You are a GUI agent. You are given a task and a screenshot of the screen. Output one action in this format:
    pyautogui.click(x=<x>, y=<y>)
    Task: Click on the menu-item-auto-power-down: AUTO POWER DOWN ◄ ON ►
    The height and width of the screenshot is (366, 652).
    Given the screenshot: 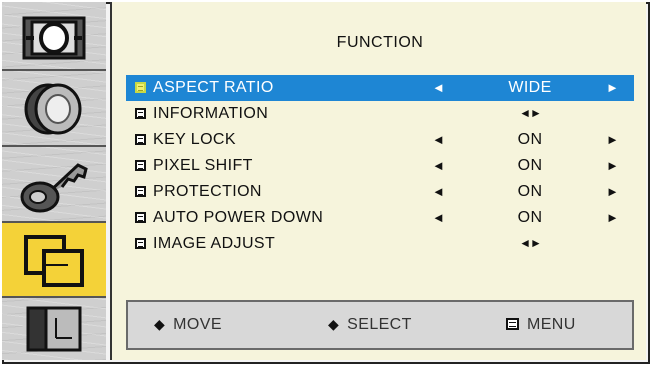 What is the action you would take?
    pyautogui.click(x=380, y=218)
    